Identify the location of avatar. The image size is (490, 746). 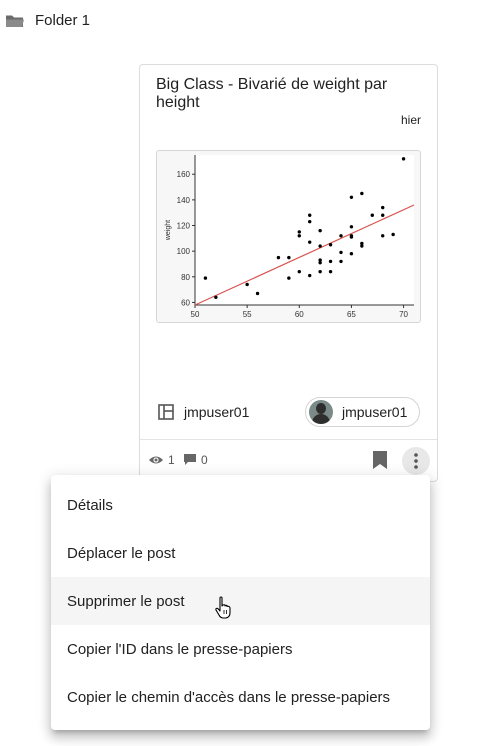
(321, 412).